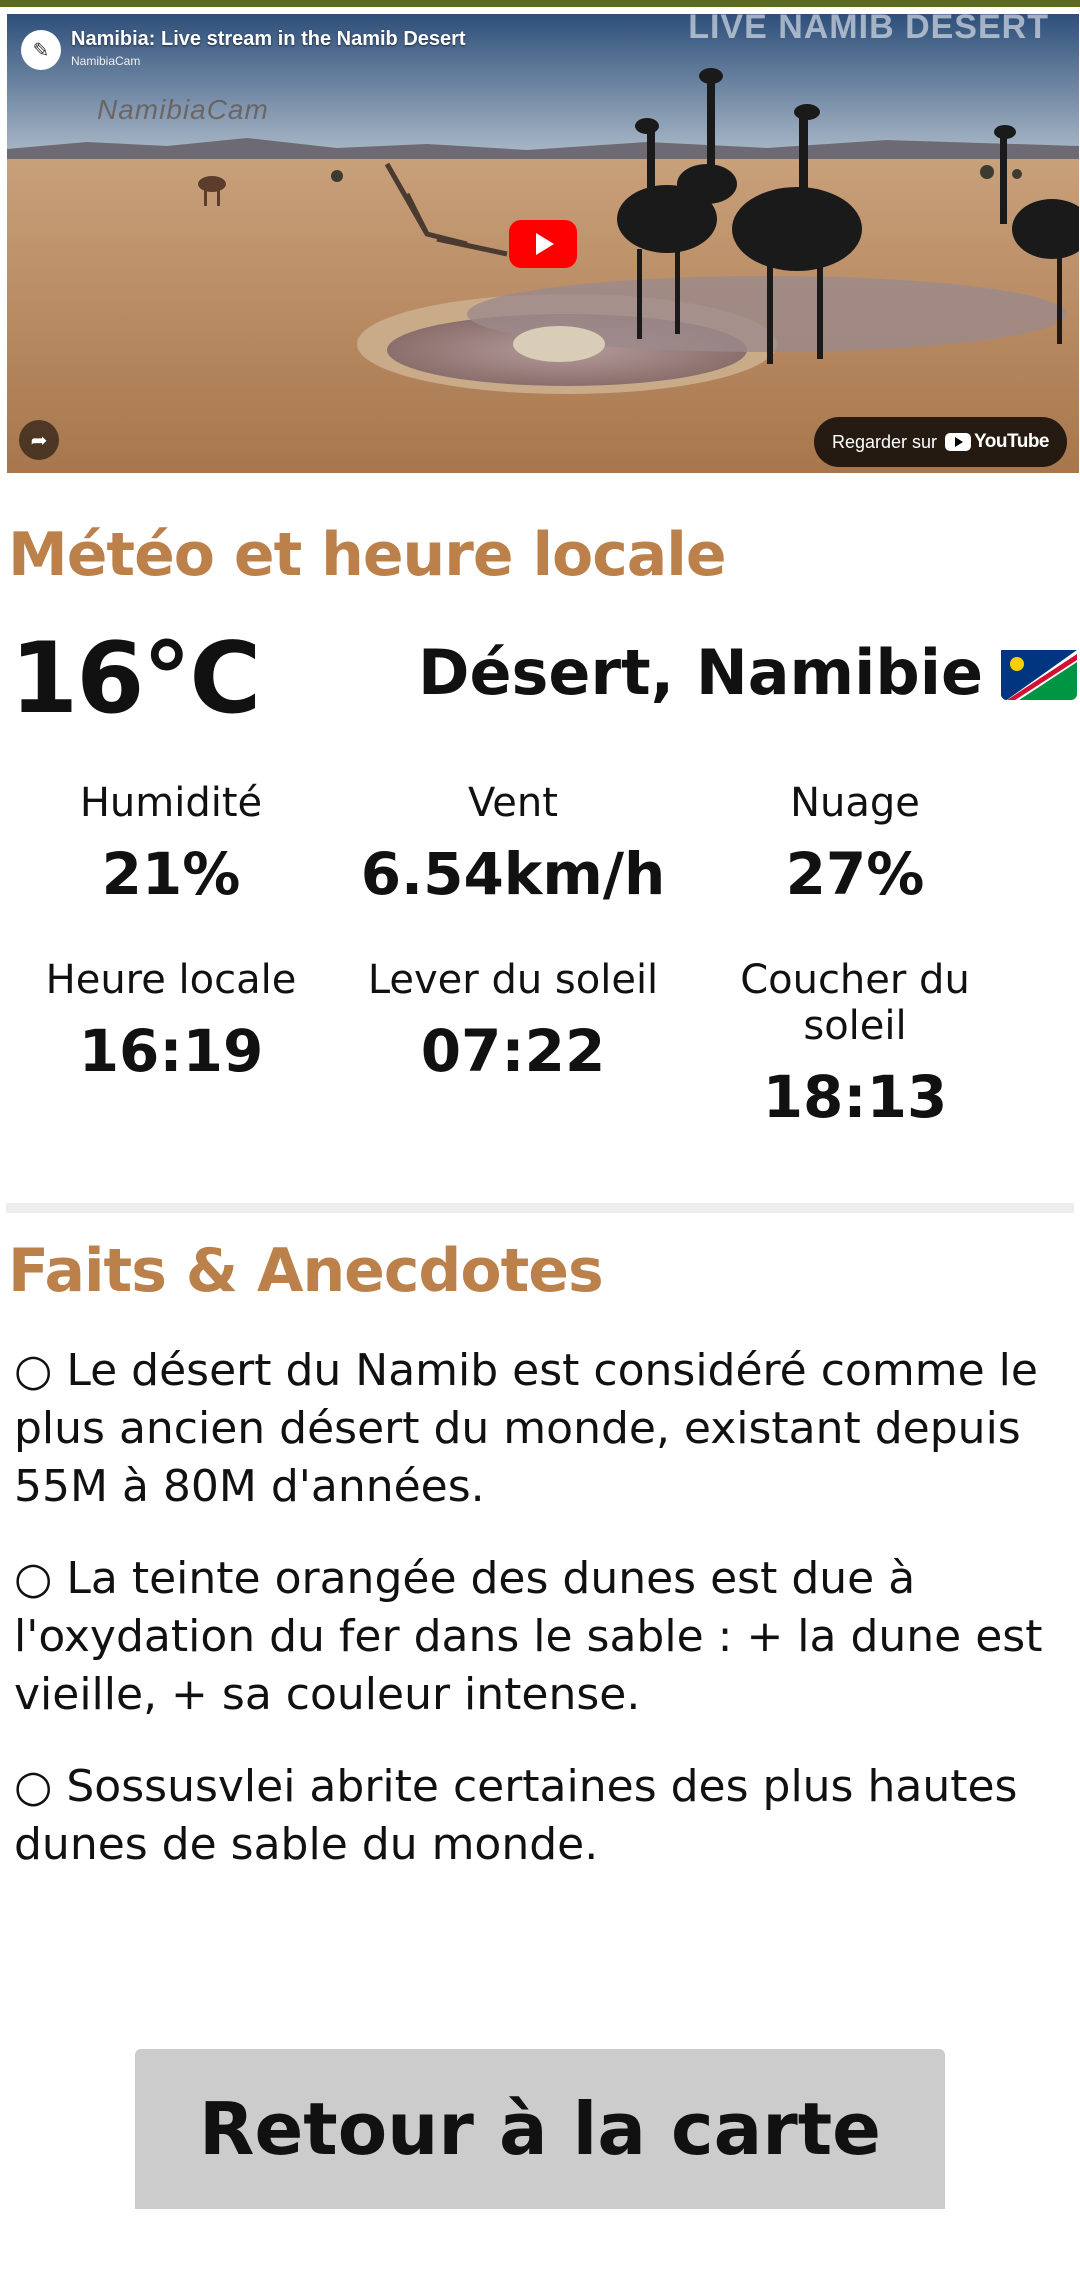 Image resolution: width=1080 pixels, height=2272 pixels. I want to click on section-divider, so click(540, 1208).